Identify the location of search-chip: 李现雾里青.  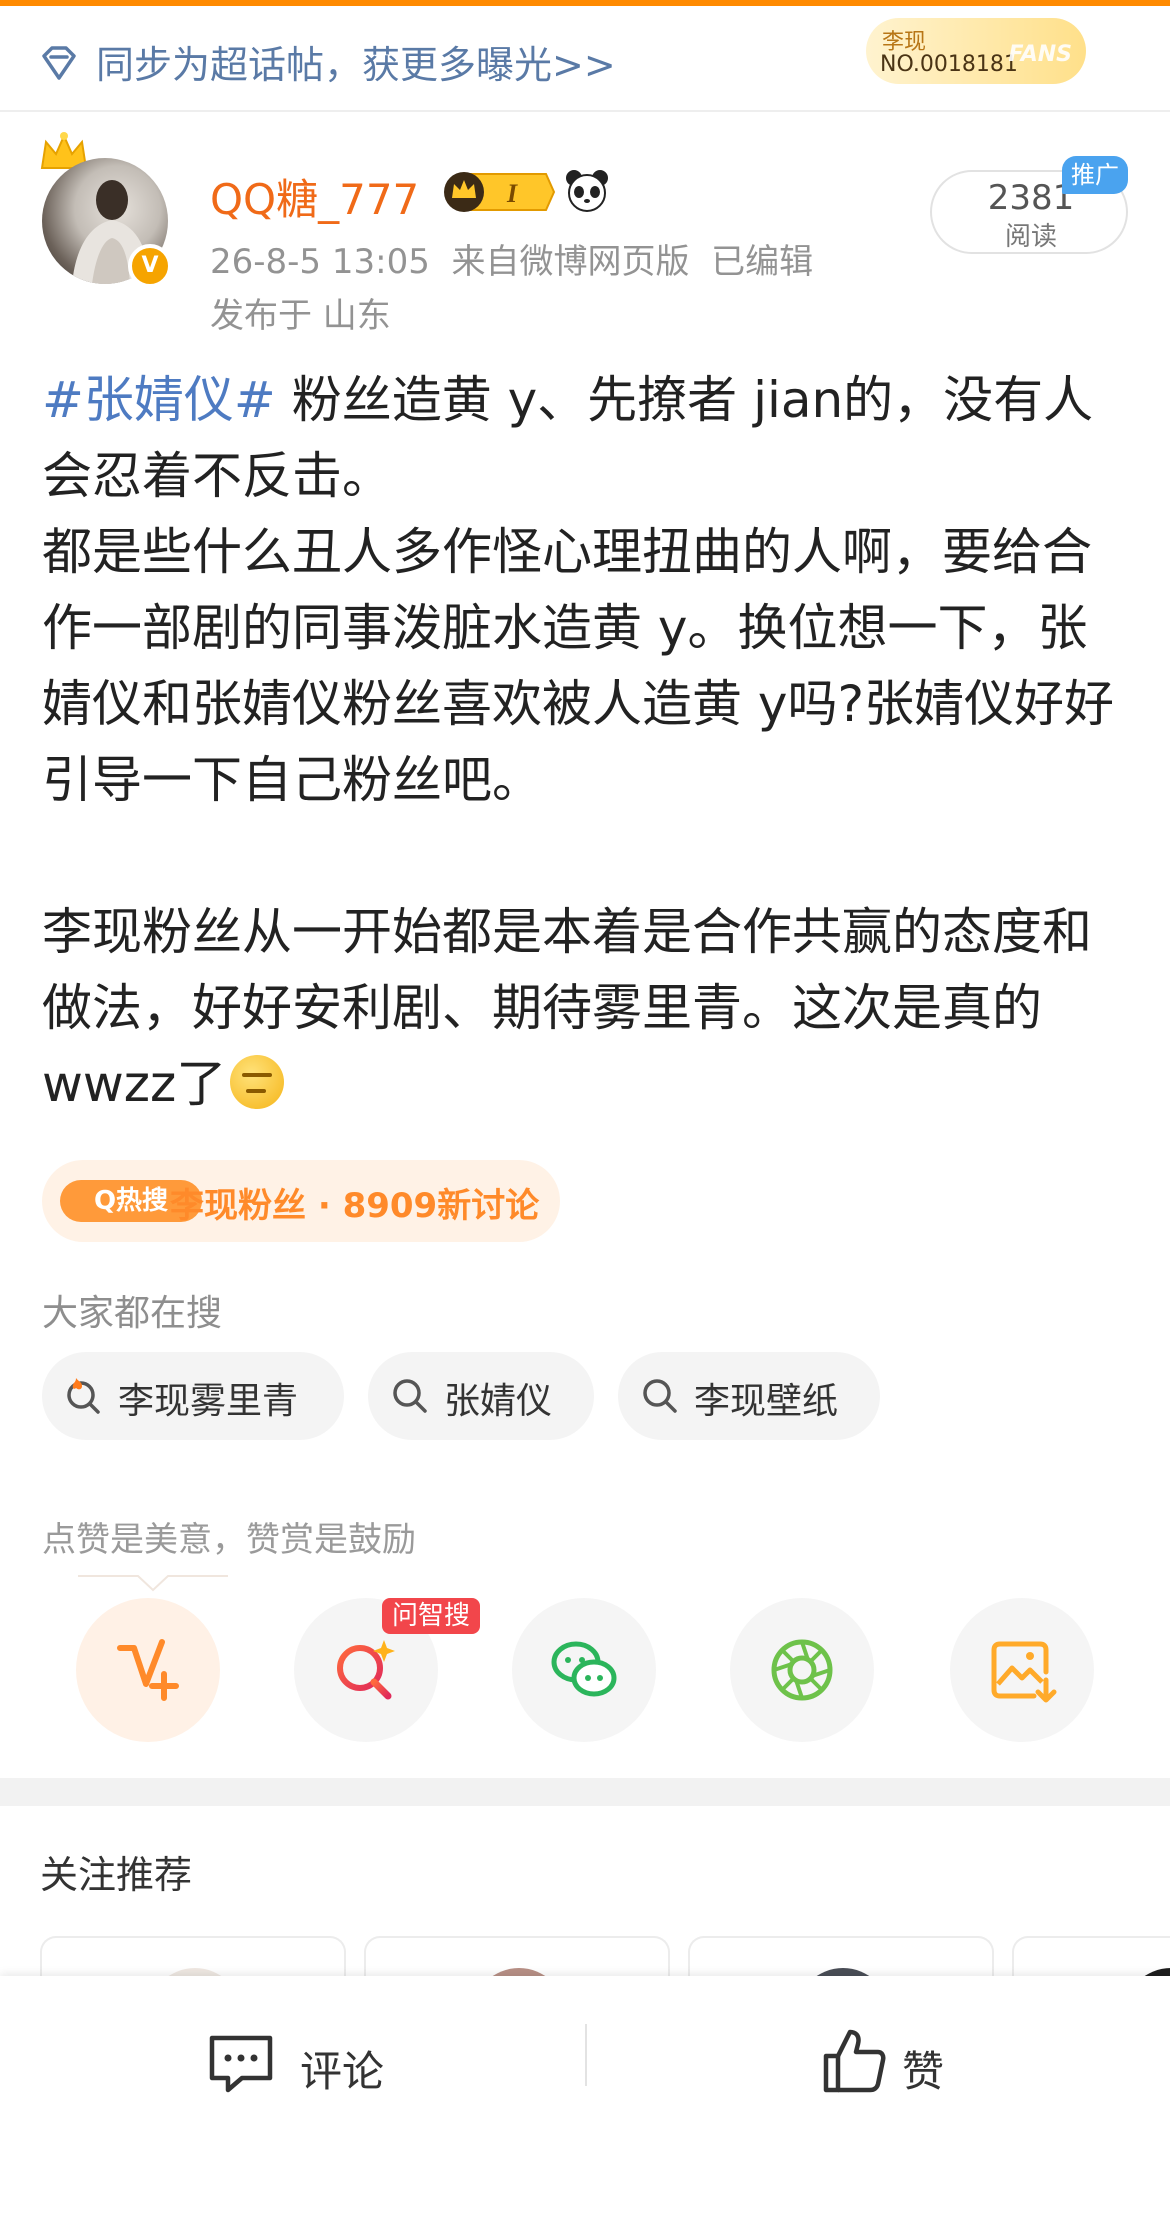
(193, 1396).